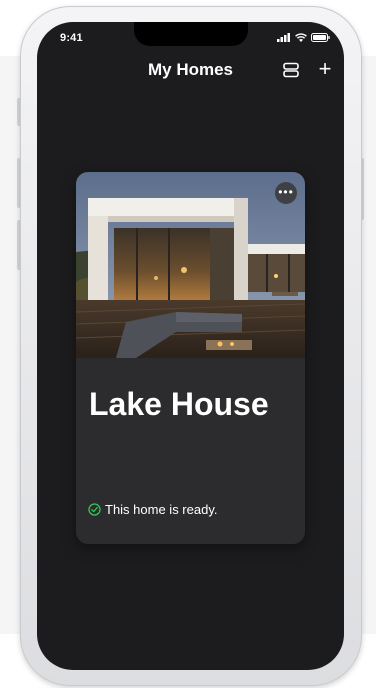  What do you see at coordinates (320, 37) in the screenshot?
I see `battery-icon` at bounding box center [320, 37].